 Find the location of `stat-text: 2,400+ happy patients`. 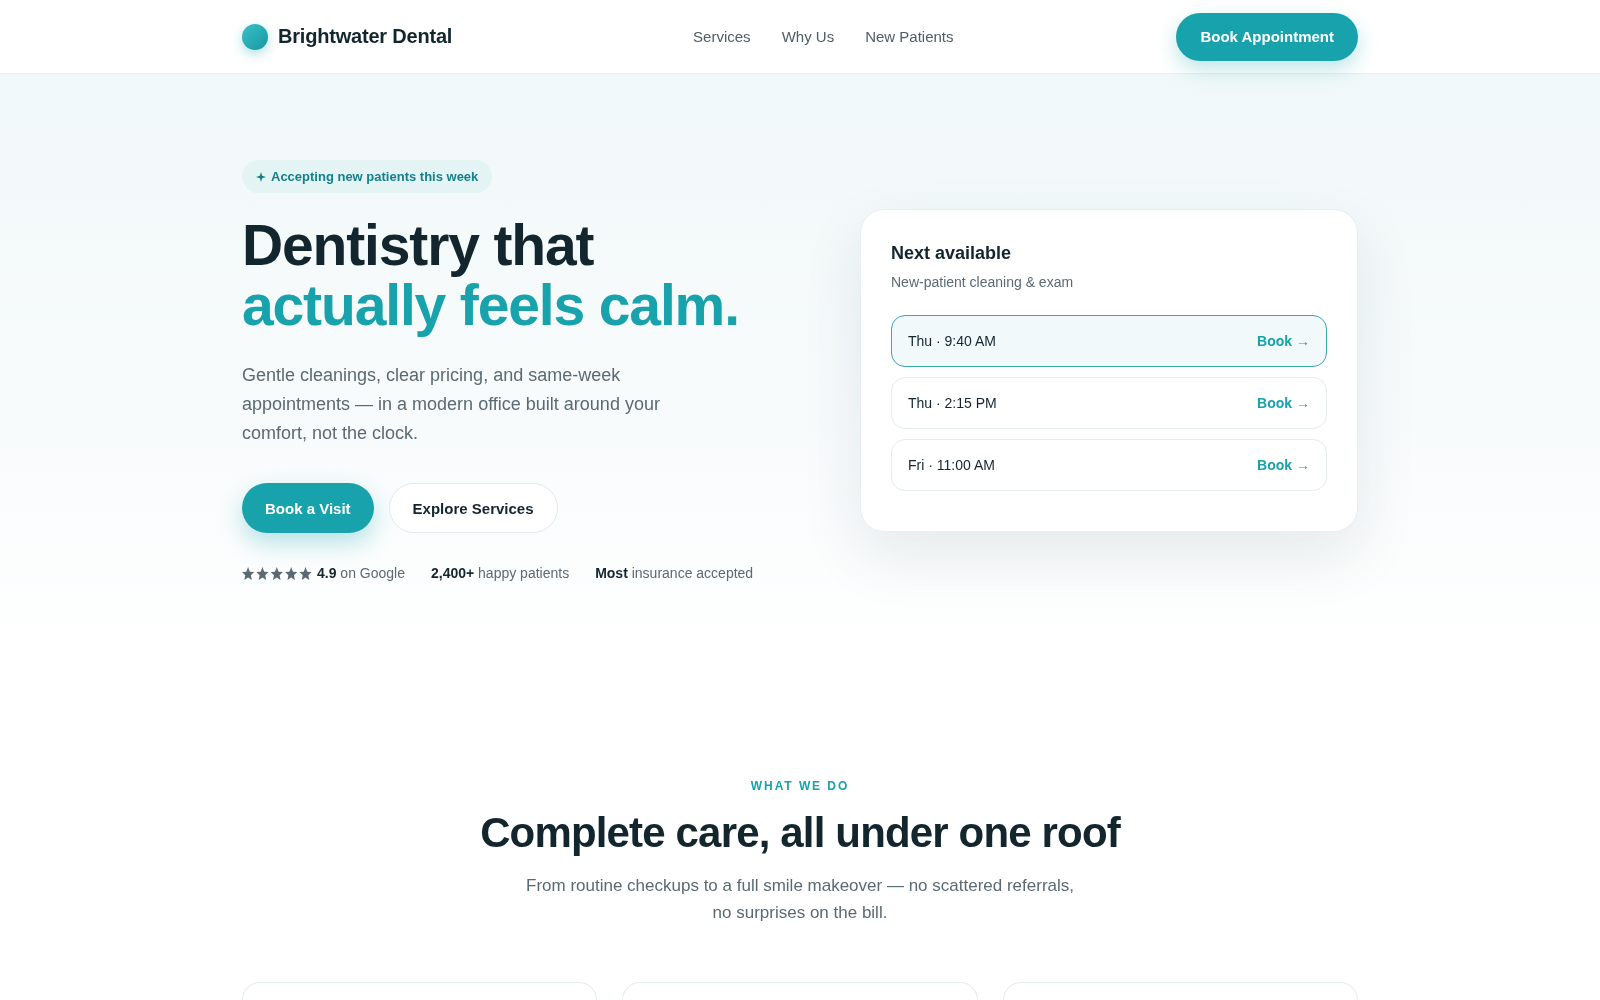

stat-text: 2,400+ happy patients is located at coordinates (500, 573).